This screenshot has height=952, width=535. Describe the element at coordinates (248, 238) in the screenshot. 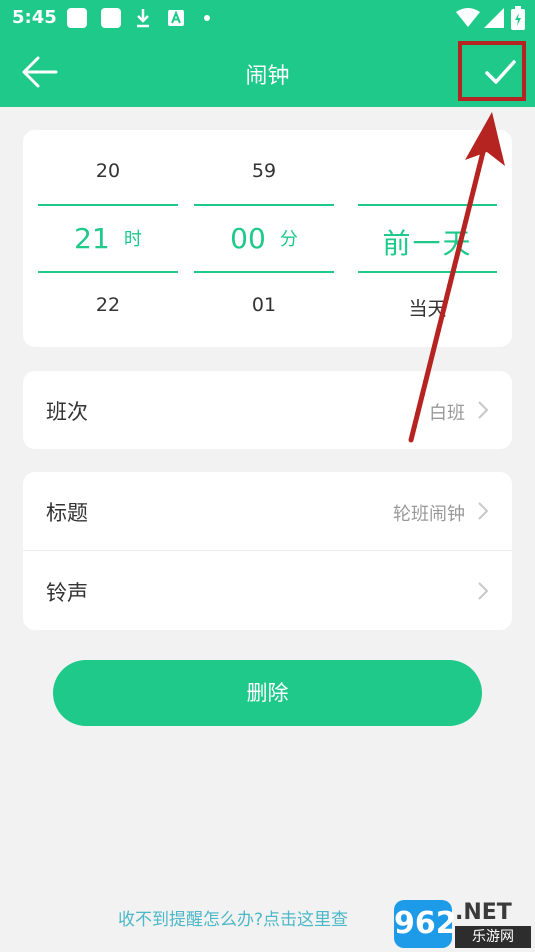

I see `minute-selected-value: 00` at that location.